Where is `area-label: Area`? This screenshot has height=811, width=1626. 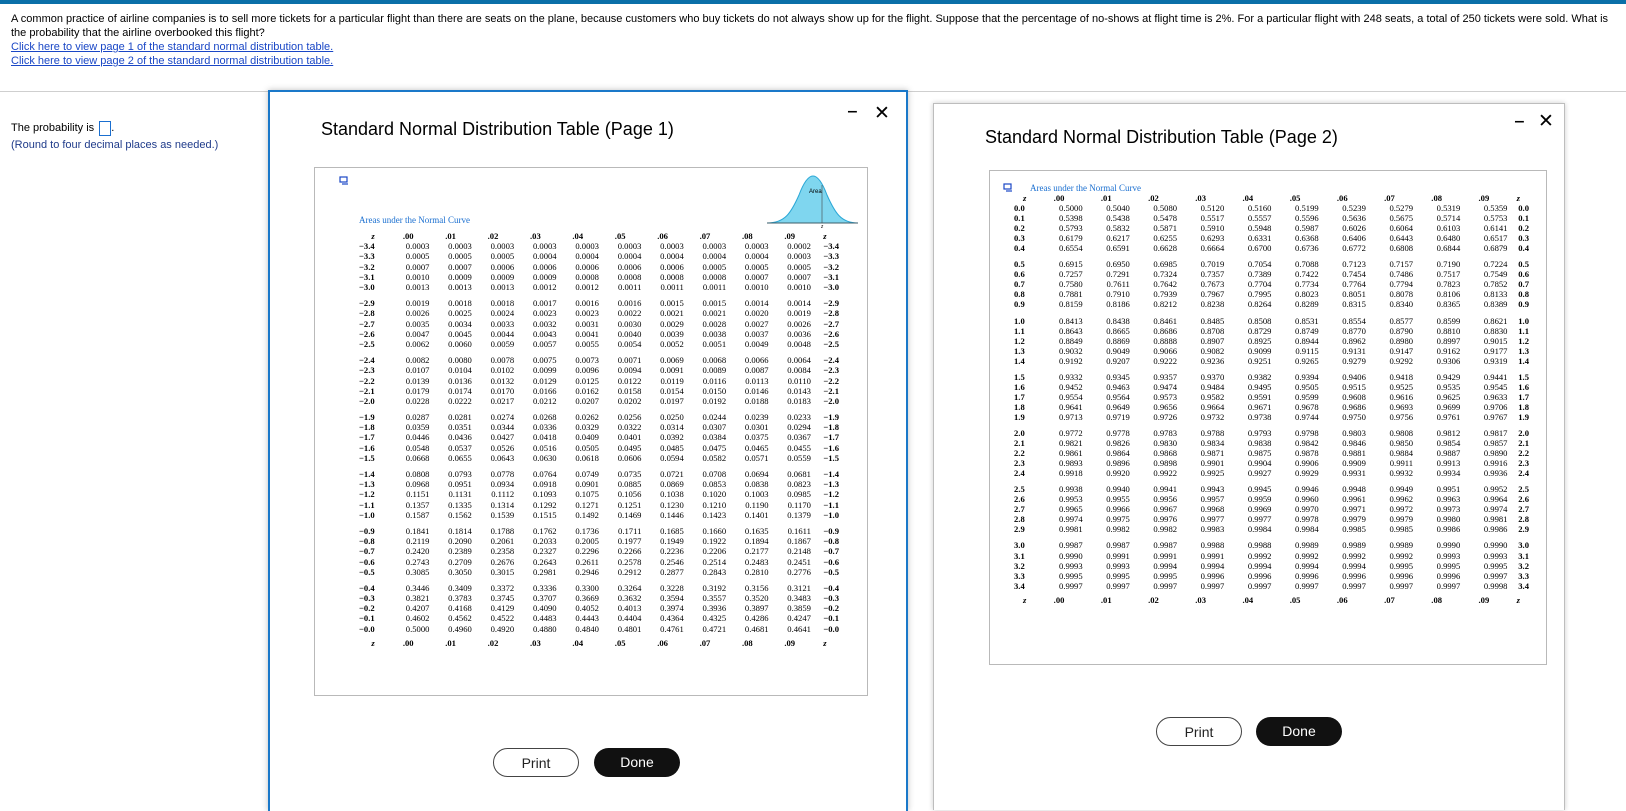
area-label: Area is located at coordinates (815, 192).